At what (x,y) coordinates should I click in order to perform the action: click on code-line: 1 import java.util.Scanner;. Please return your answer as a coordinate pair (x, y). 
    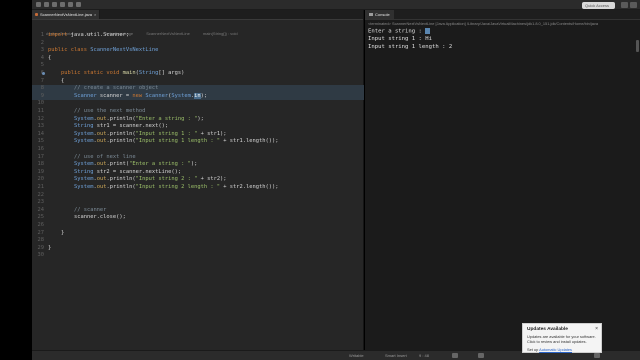
    Looking at the image, I should click on (198, 36).